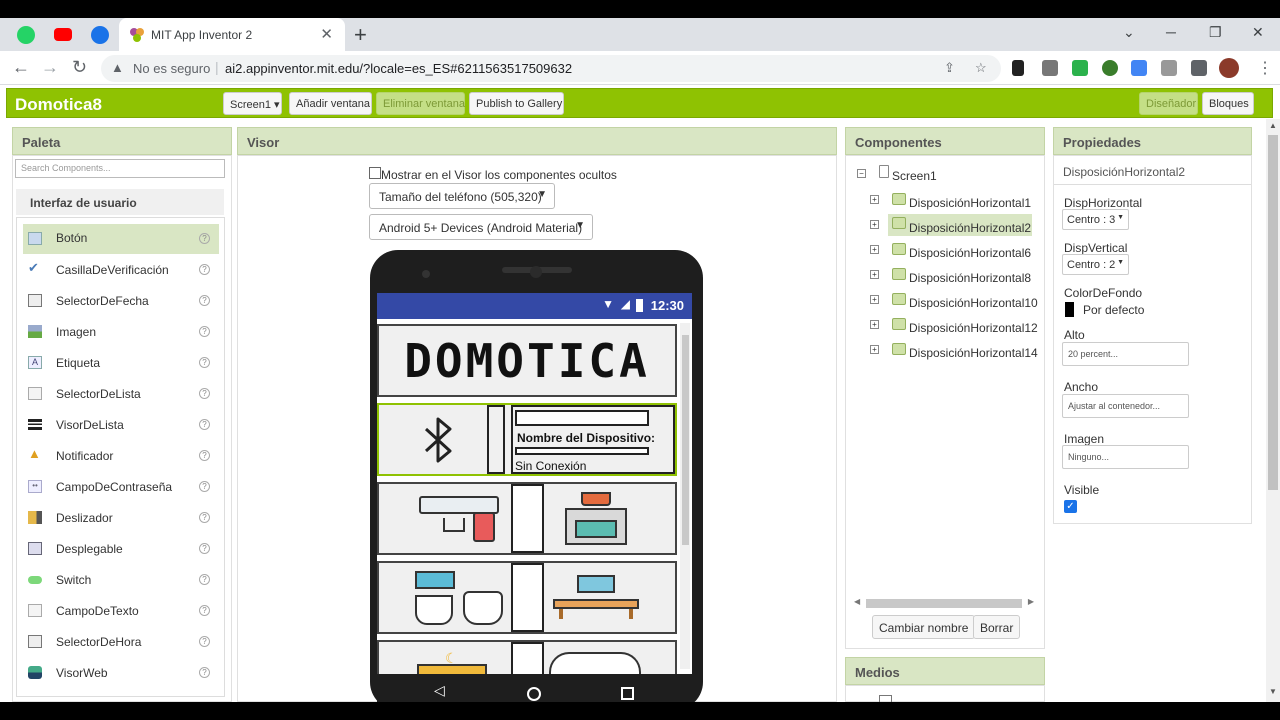 Image resolution: width=1280 pixels, height=720 pixels. I want to click on page-scrollbar-thumb, so click(1273, 312).